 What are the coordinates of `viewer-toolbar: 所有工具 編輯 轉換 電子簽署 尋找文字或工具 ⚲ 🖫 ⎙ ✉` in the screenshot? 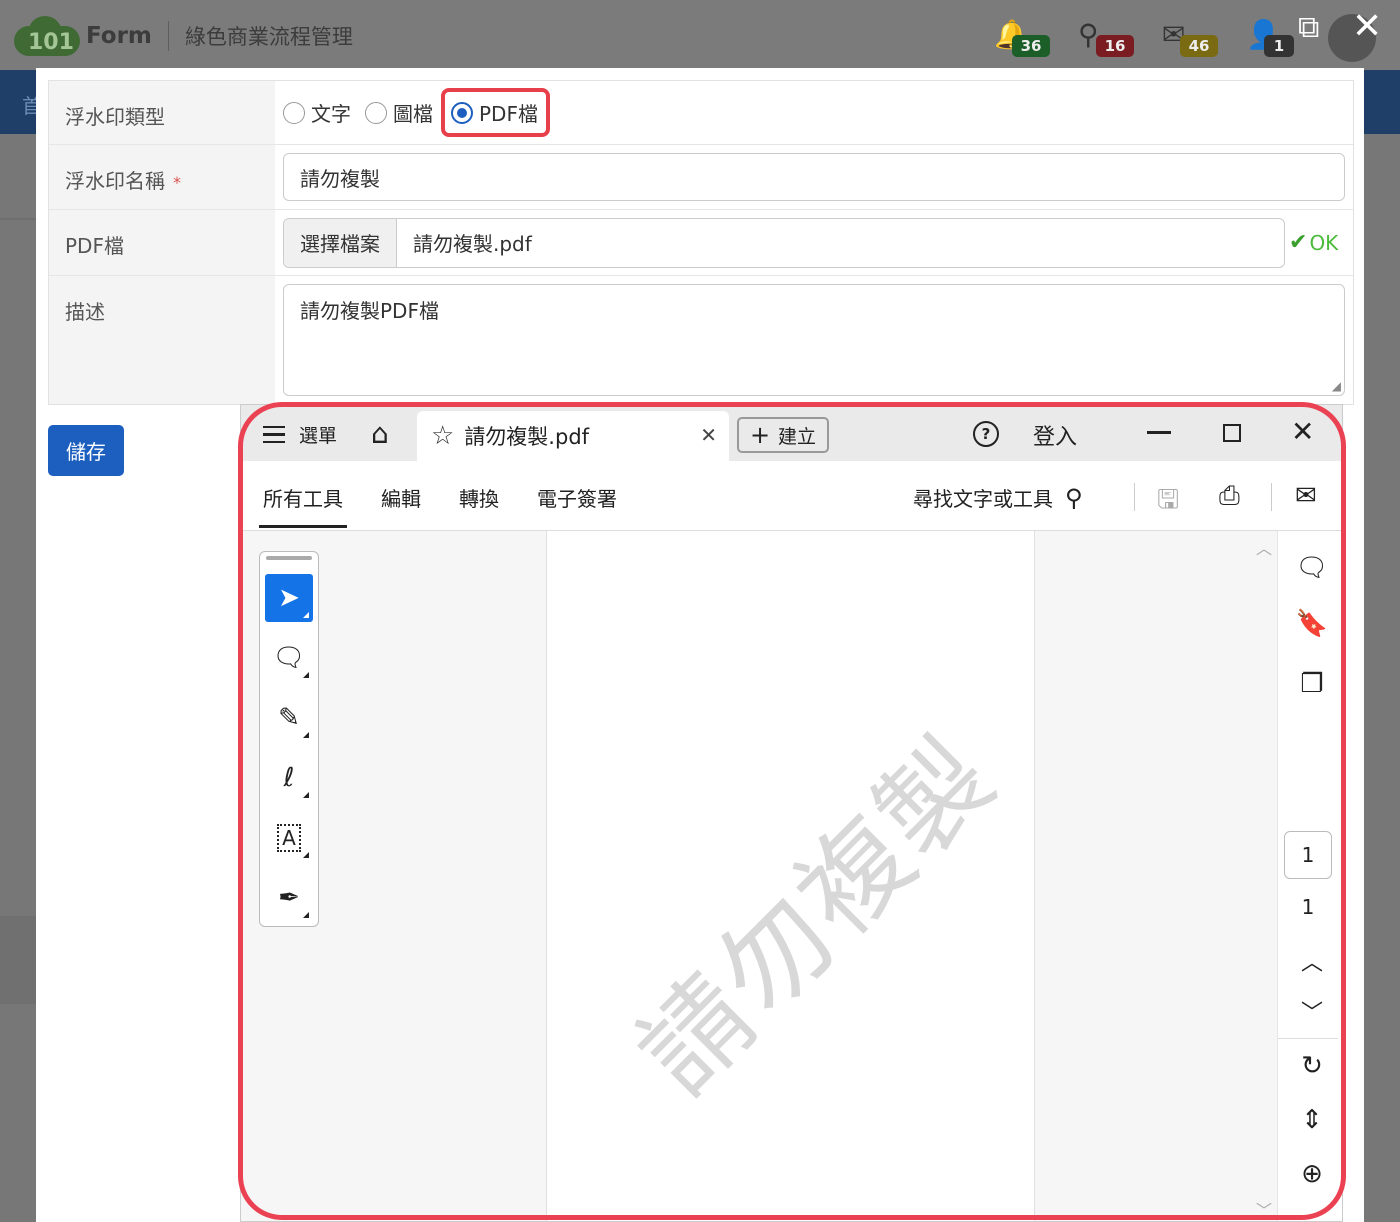 It's located at (791, 496).